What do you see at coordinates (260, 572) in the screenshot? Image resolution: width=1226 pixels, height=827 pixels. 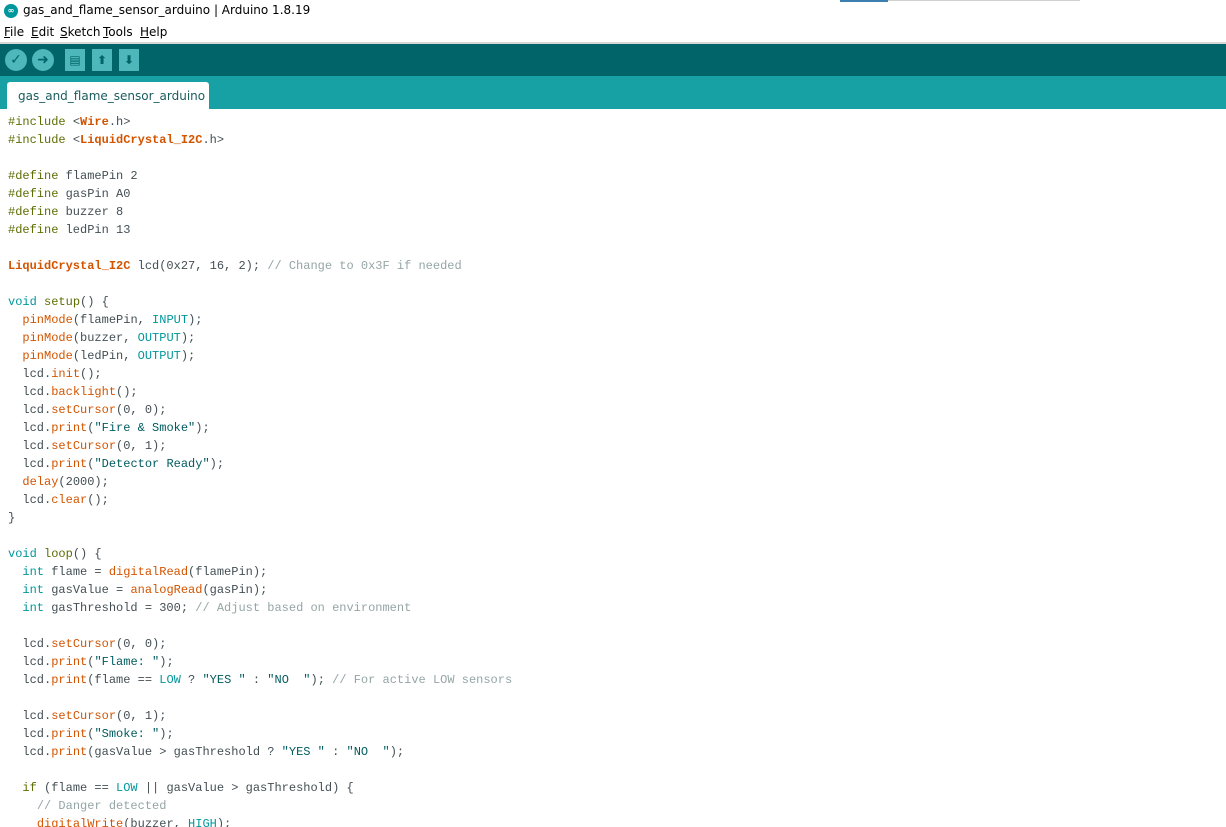 I see `code-line: int flame = digitalRead(flamePin);` at bounding box center [260, 572].